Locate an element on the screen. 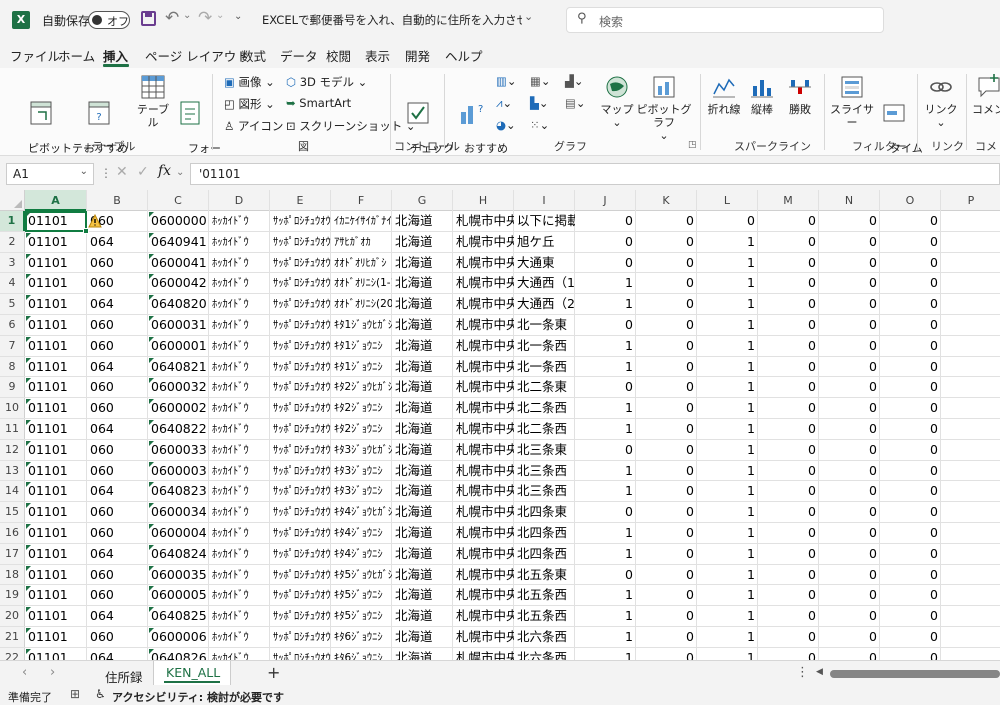 This screenshot has width=1000, height=705. cell-c18: 0600035 is located at coordinates (178, 575).